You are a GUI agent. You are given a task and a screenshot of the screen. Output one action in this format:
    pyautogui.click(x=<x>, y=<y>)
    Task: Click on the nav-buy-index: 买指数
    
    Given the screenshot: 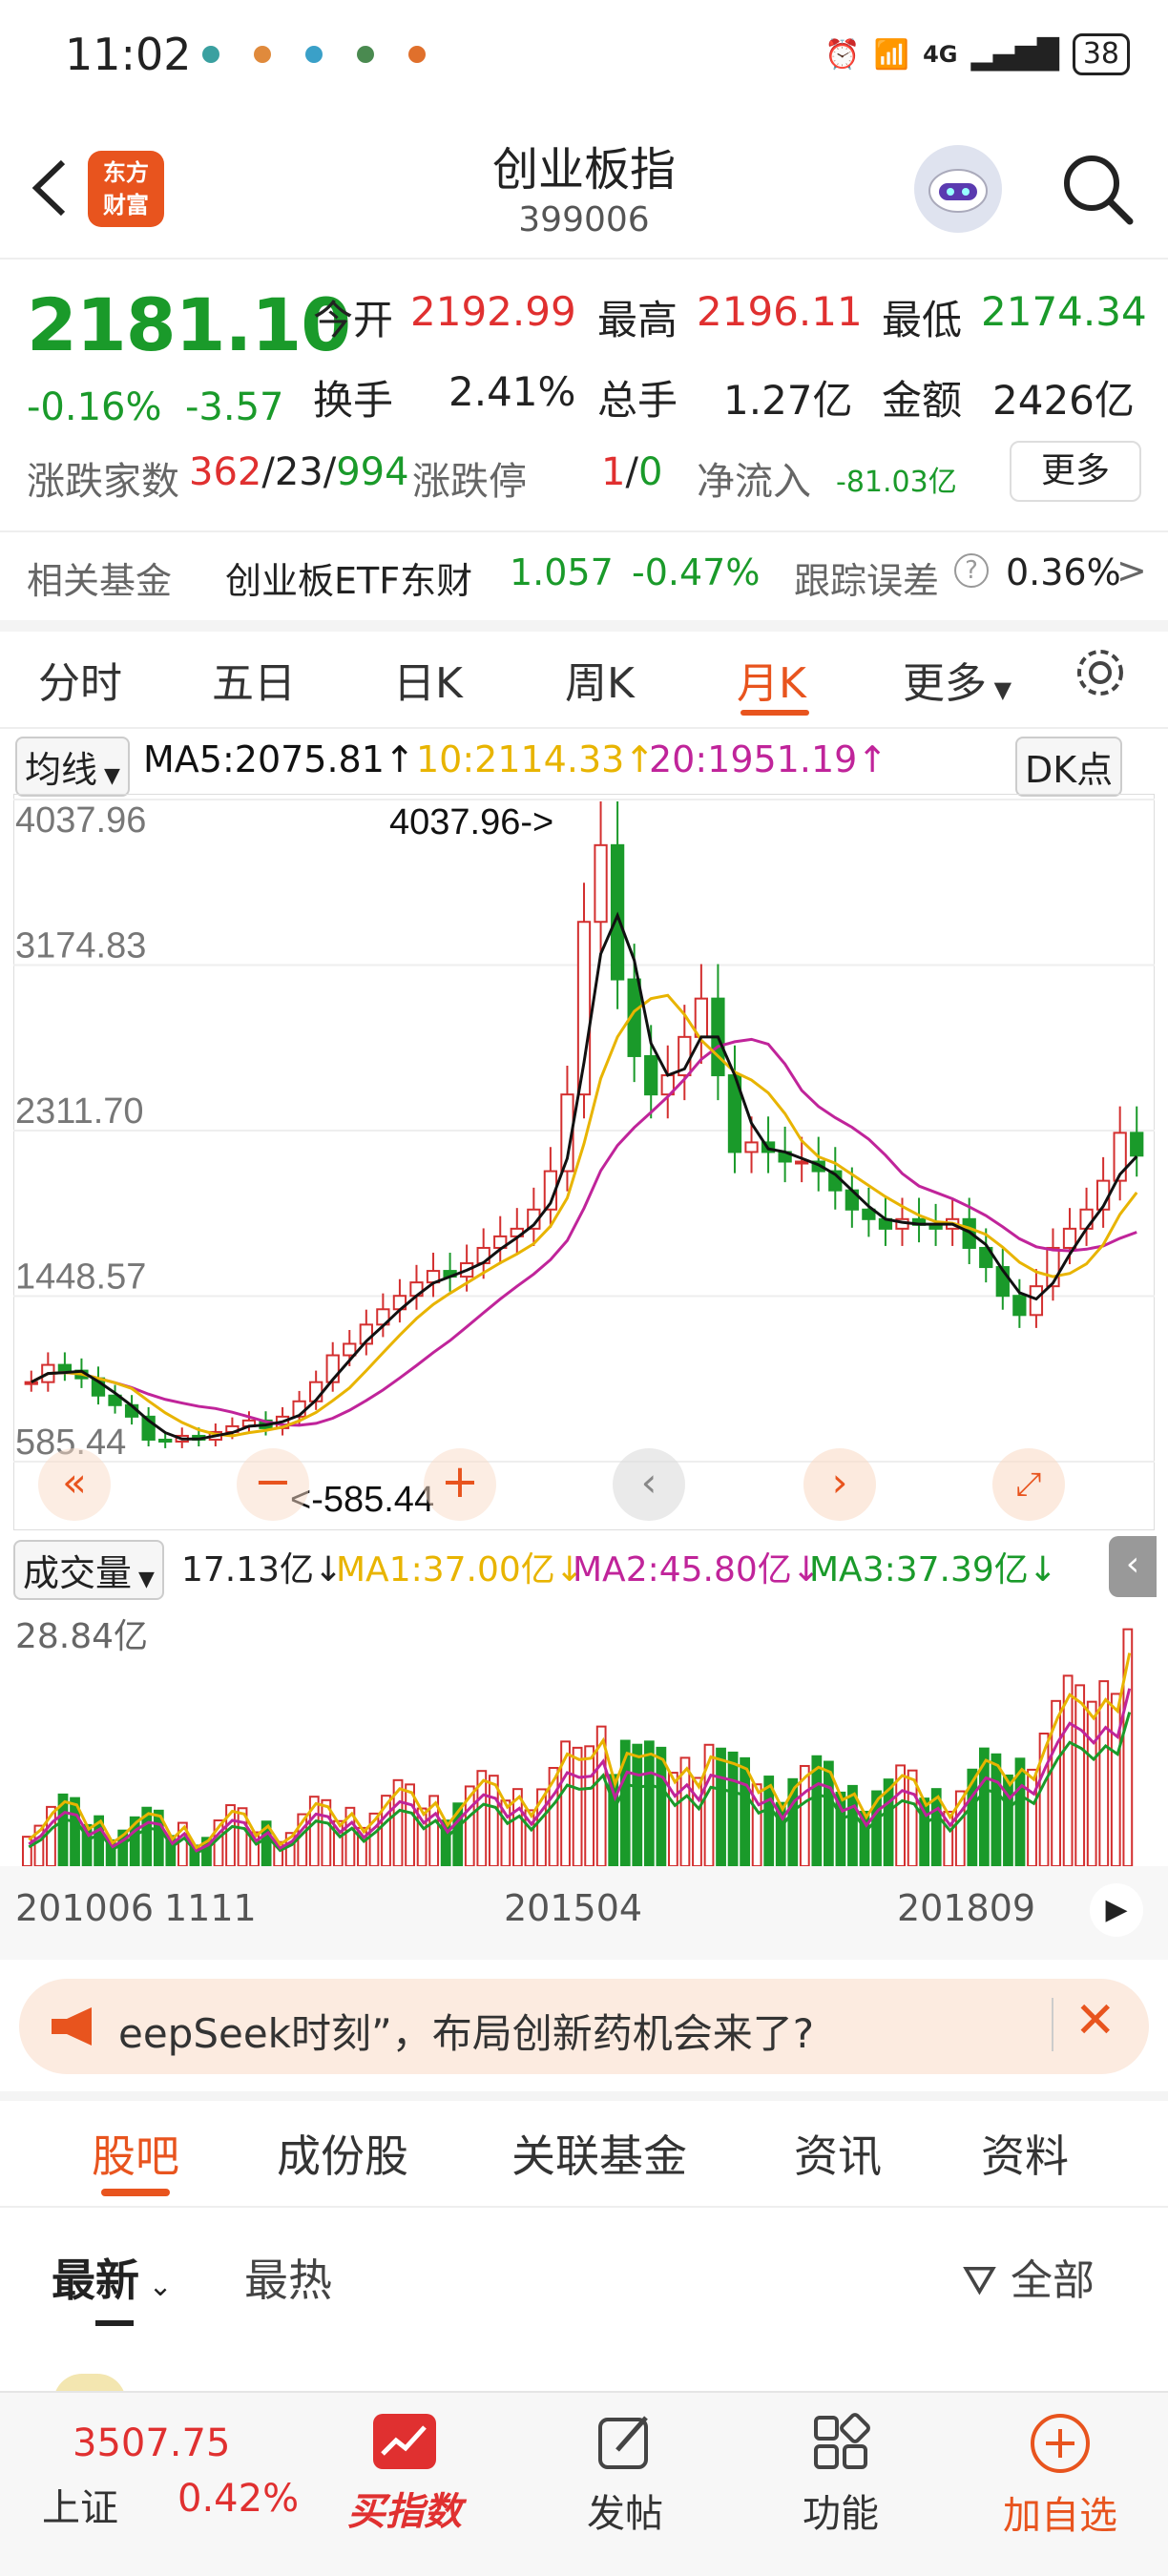 What is the action you would take?
    pyautogui.click(x=405, y=2474)
    